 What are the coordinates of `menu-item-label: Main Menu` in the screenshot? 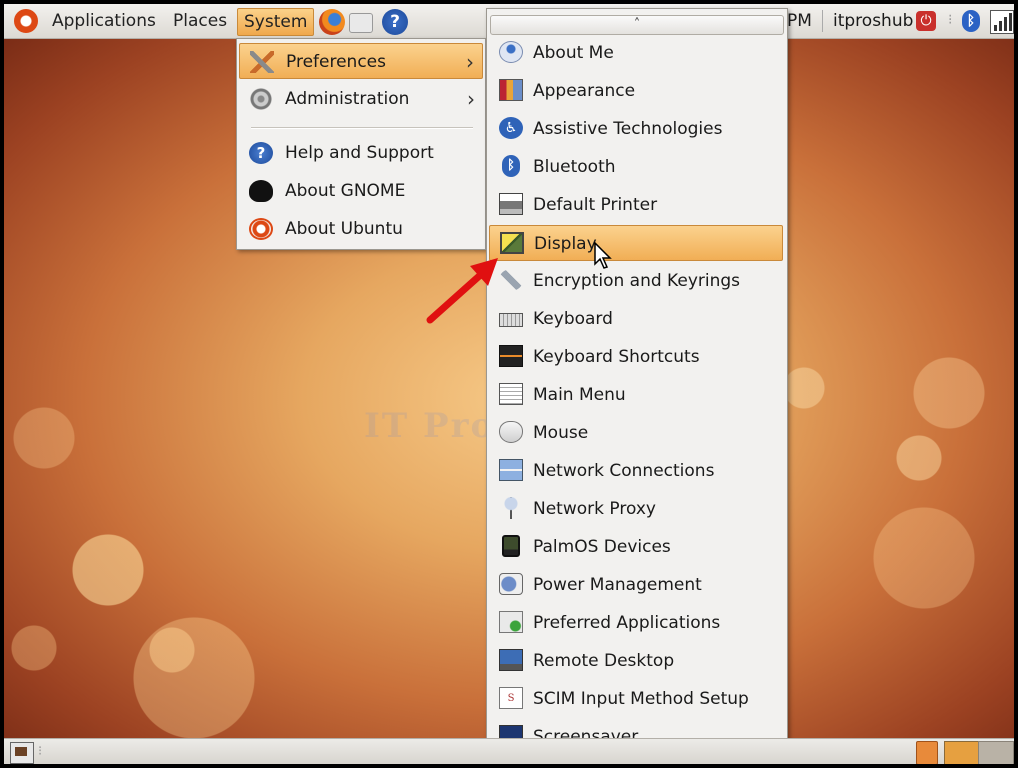 It's located at (579, 395).